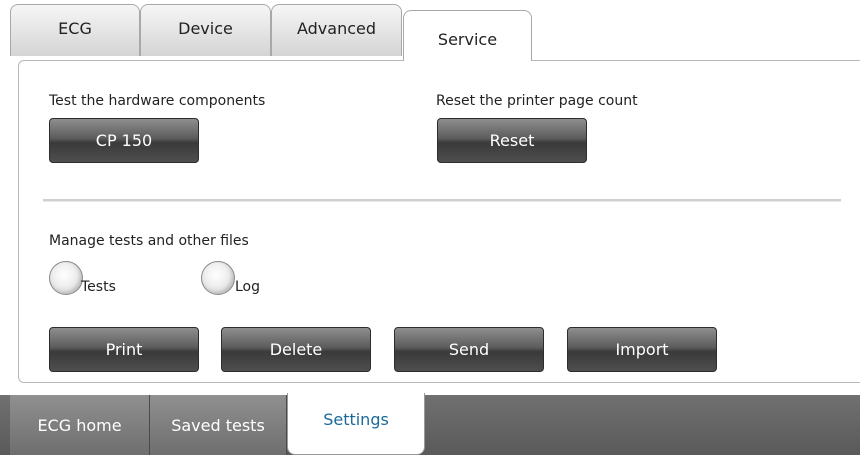  Describe the element at coordinates (467, 39) in the screenshot. I see `tab-service-label: Service` at that location.